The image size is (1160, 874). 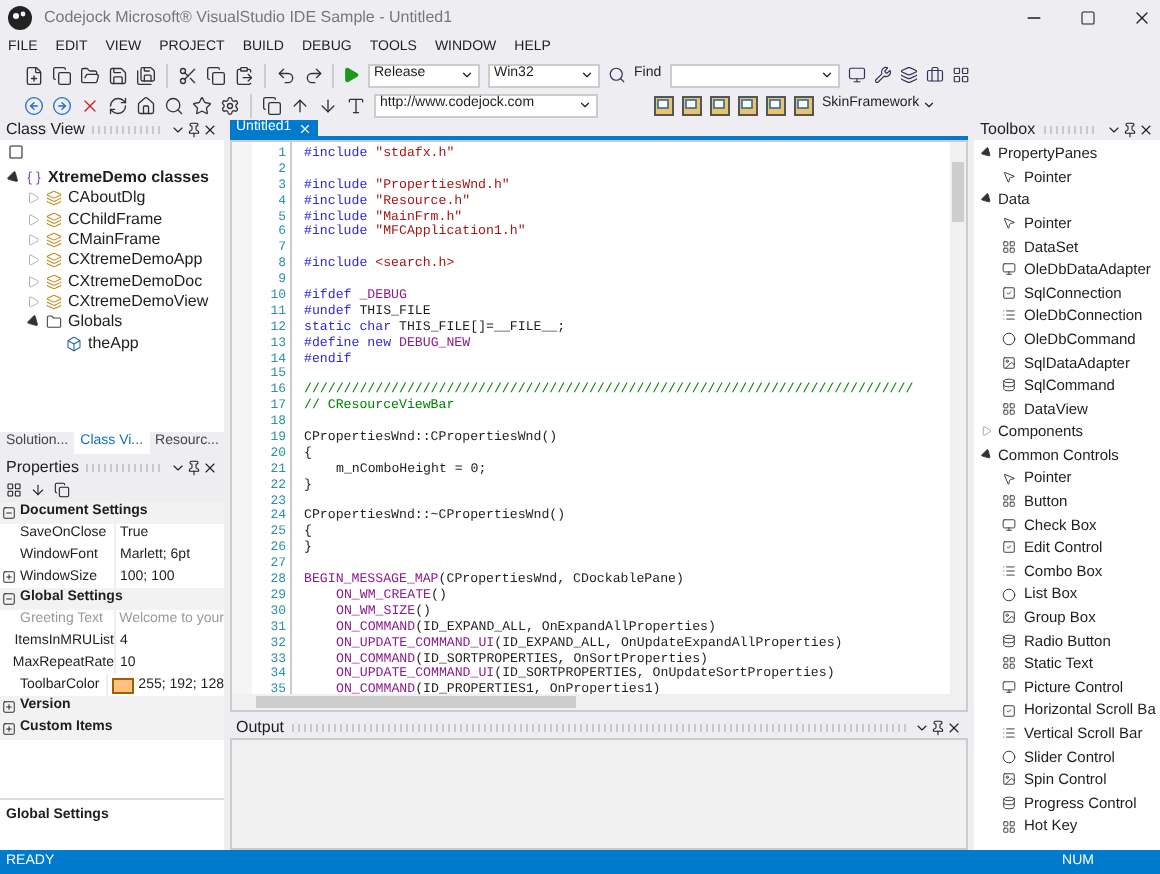 I want to click on layers-icon, so click(x=908, y=75).